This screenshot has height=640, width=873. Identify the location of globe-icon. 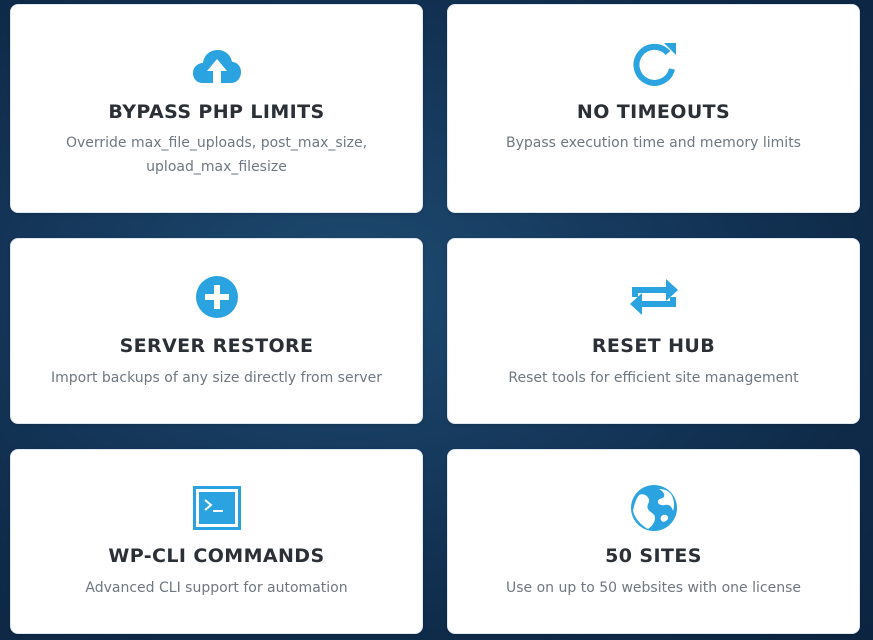
(654, 508).